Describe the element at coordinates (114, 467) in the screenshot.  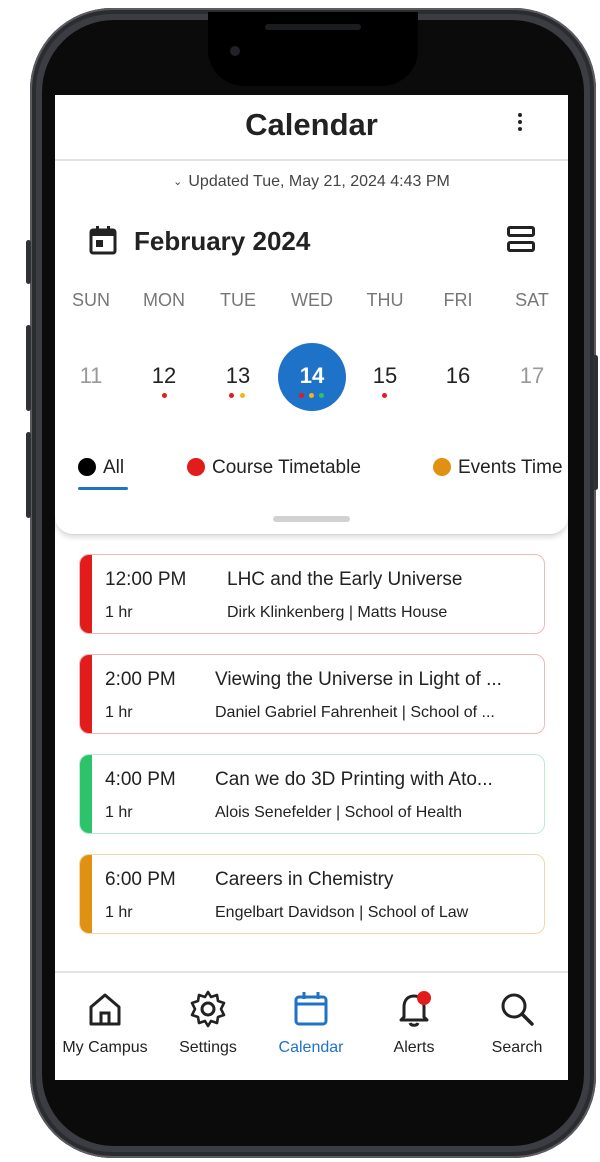
I see `filter-label: All` at that location.